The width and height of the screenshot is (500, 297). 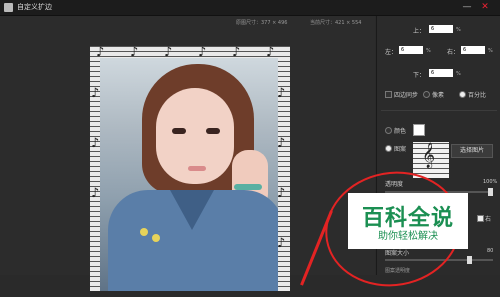 I want to click on window-title: 自定义扩边, so click(x=34, y=7).